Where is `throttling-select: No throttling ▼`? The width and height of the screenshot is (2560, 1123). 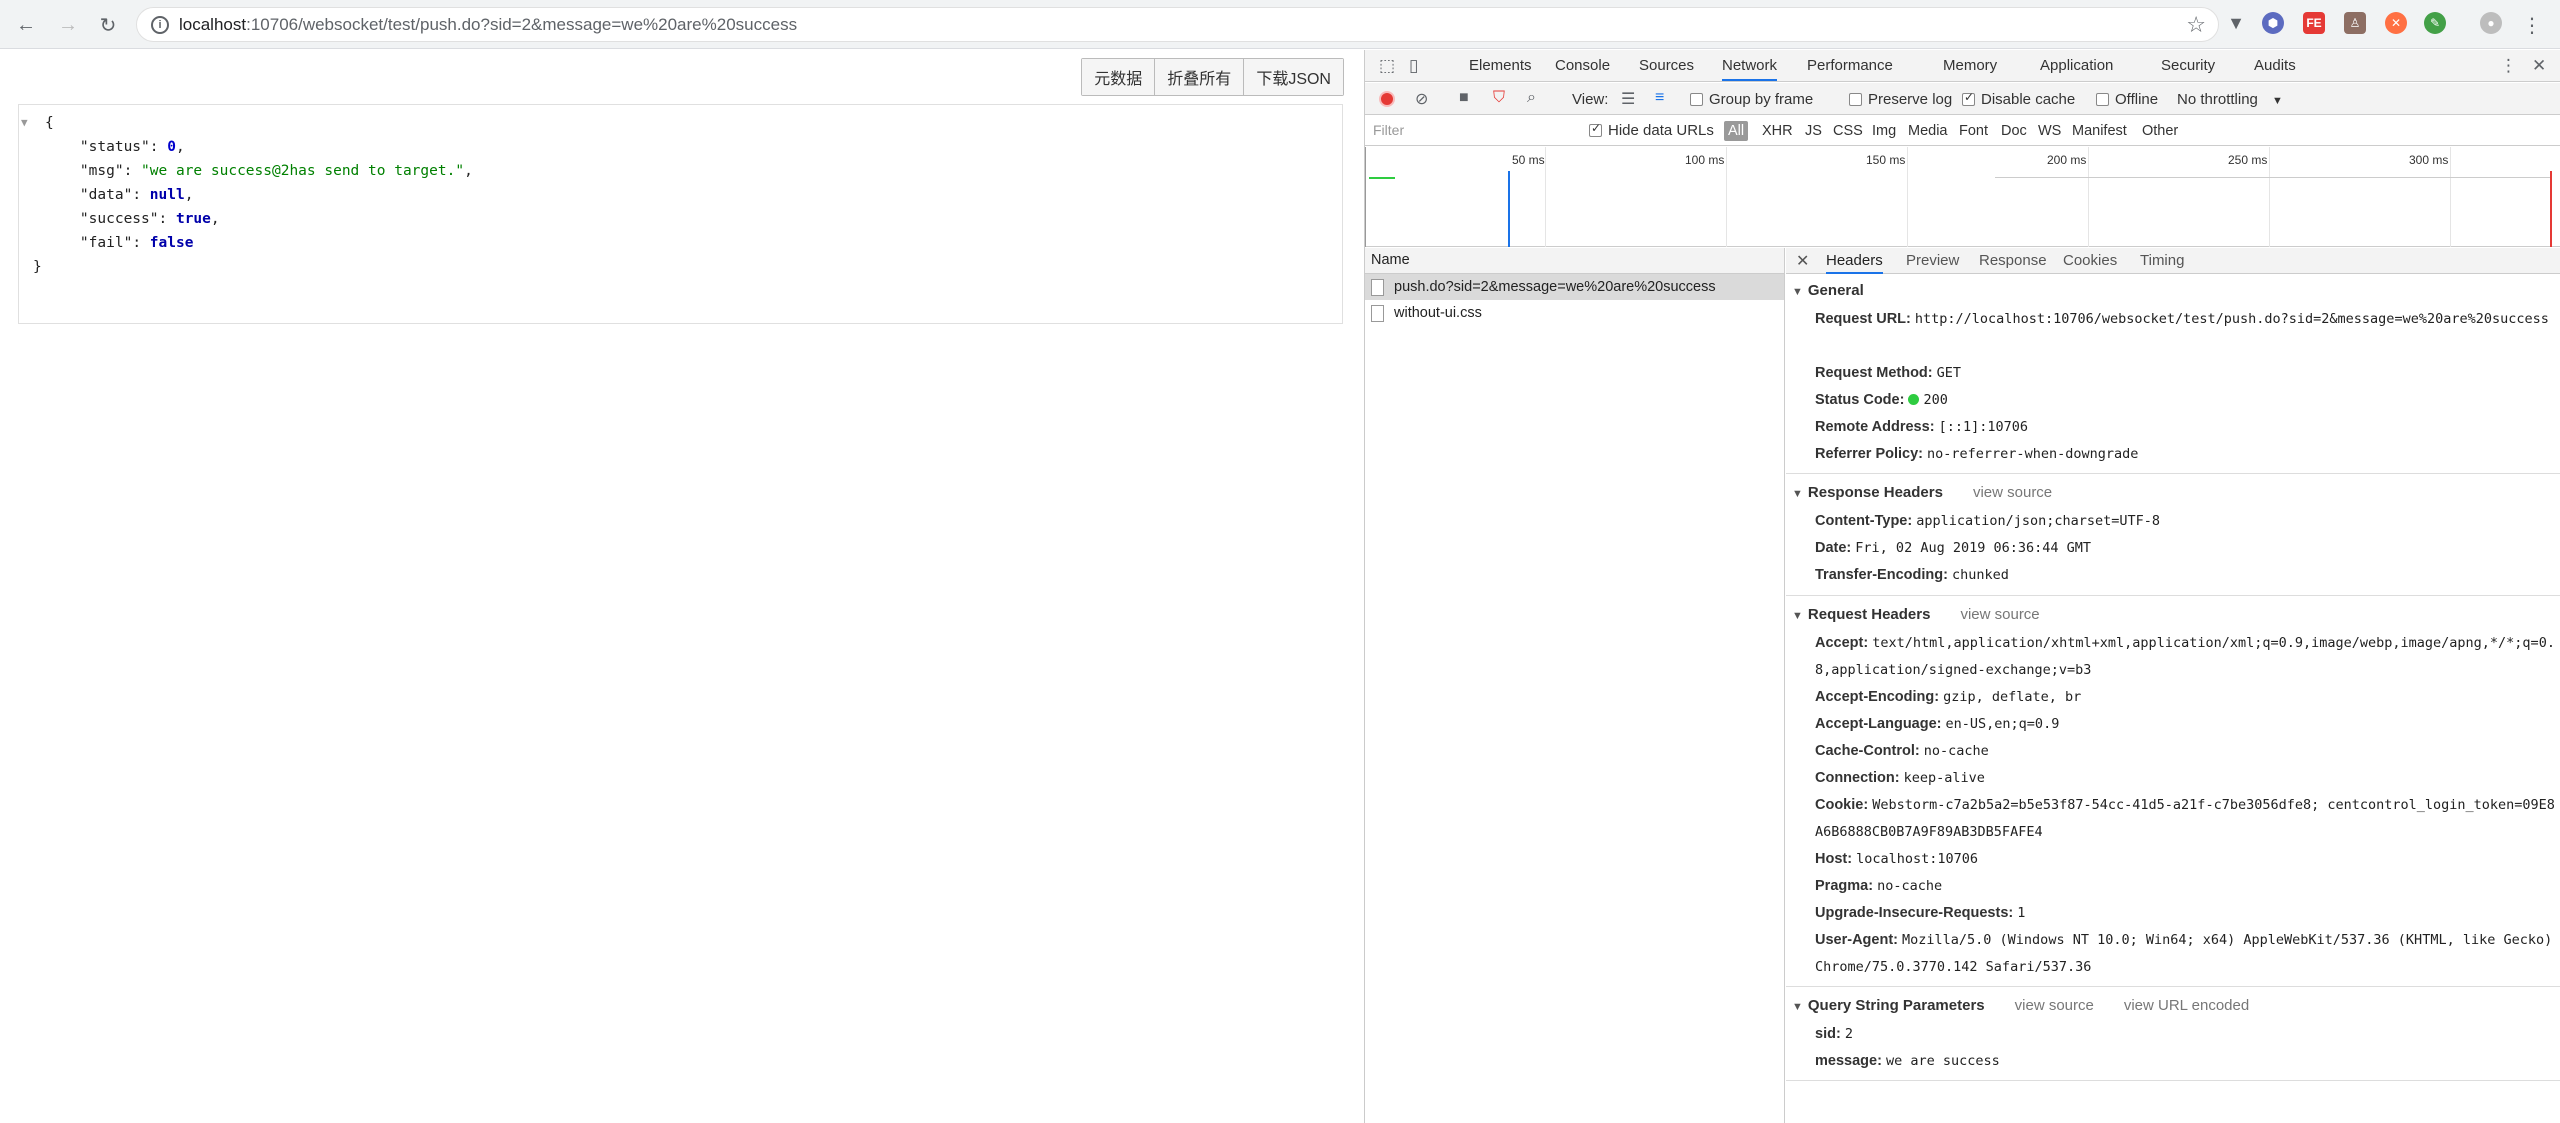 throttling-select: No throttling ▼ is located at coordinates (2230, 99).